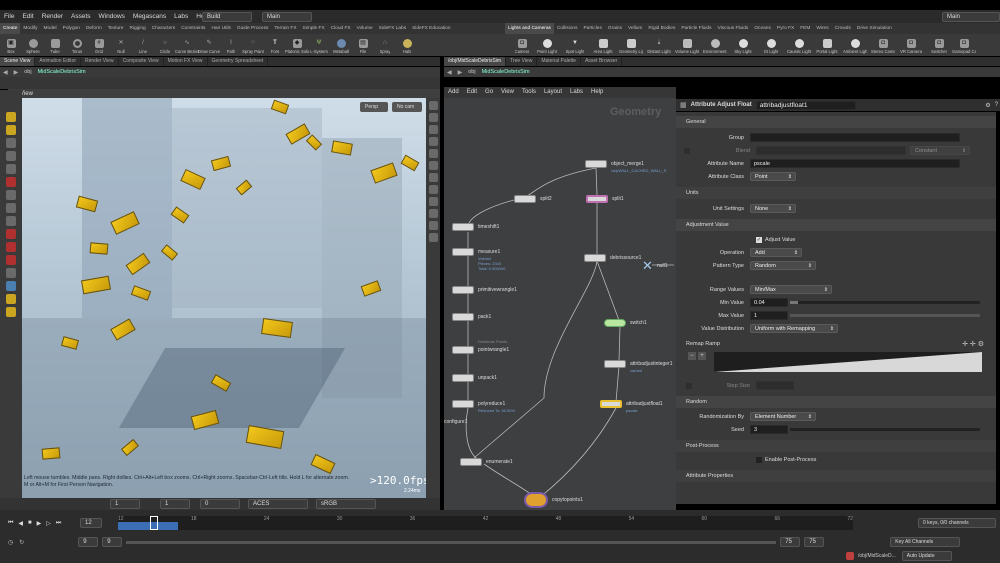 The image size is (1000, 563). I want to click on node-primitivewrangle1: primitivewrangle1, so click(484, 290).